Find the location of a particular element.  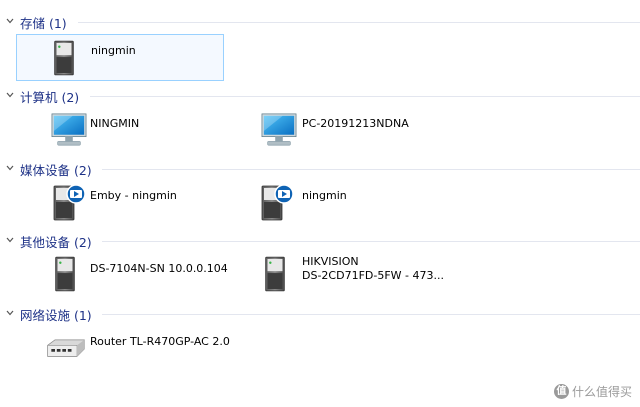

group-title: 媒体设备 (2) is located at coordinates (56, 170).